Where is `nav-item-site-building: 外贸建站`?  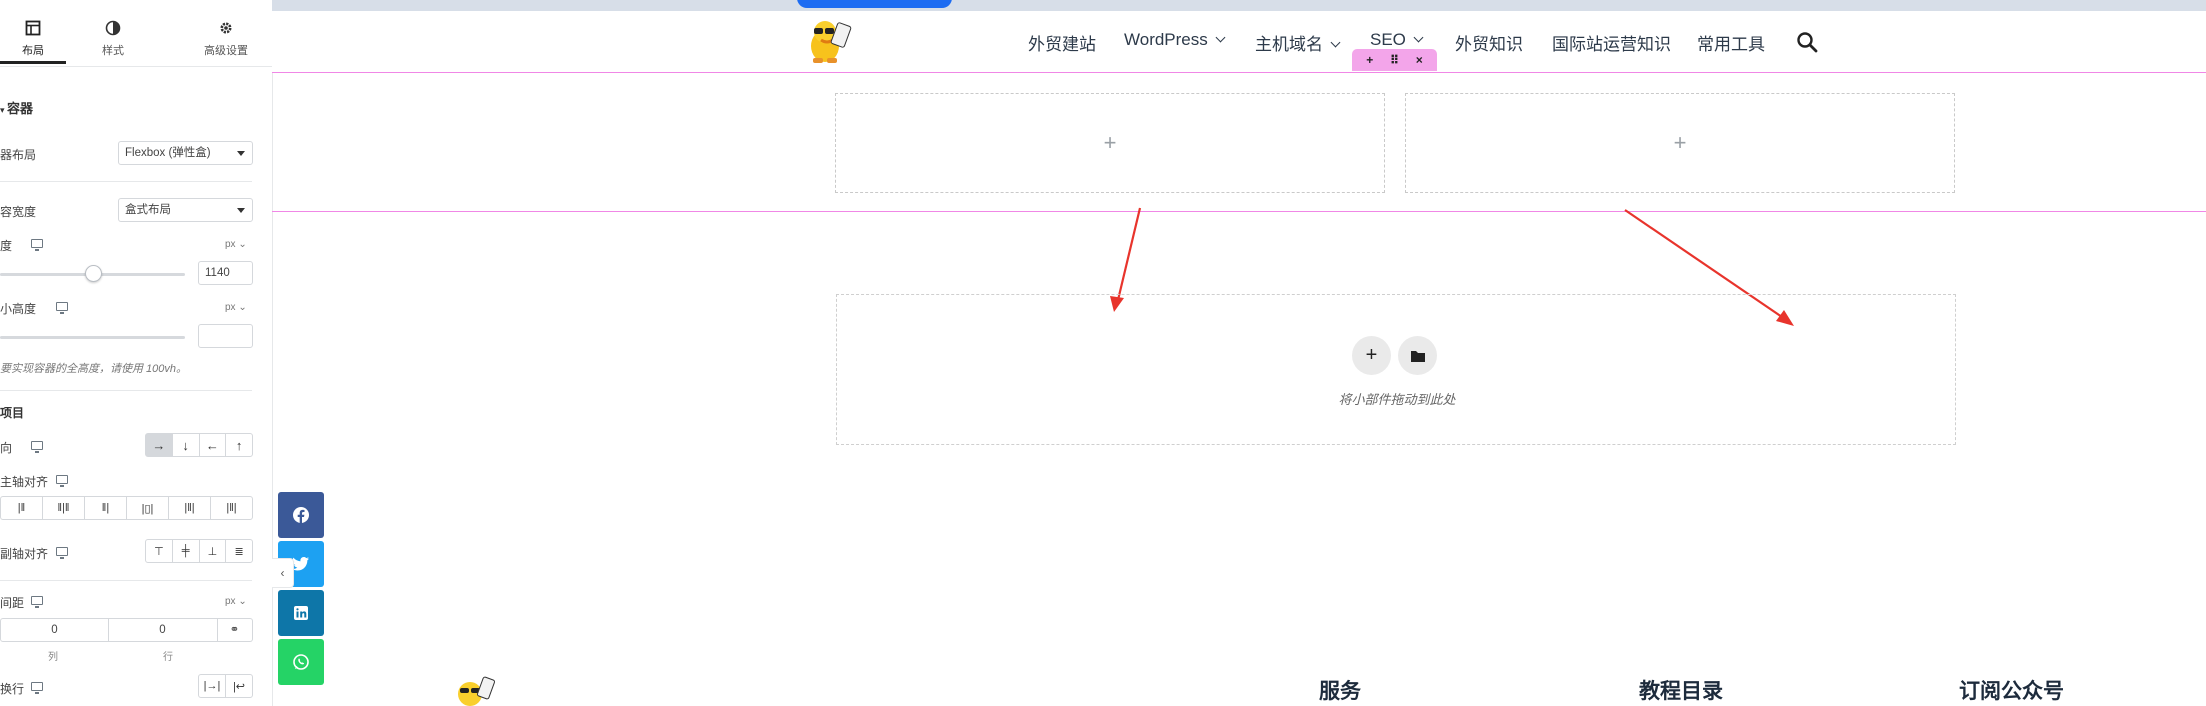
nav-item-site-building: 外贸建站 is located at coordinates (1062, 42).